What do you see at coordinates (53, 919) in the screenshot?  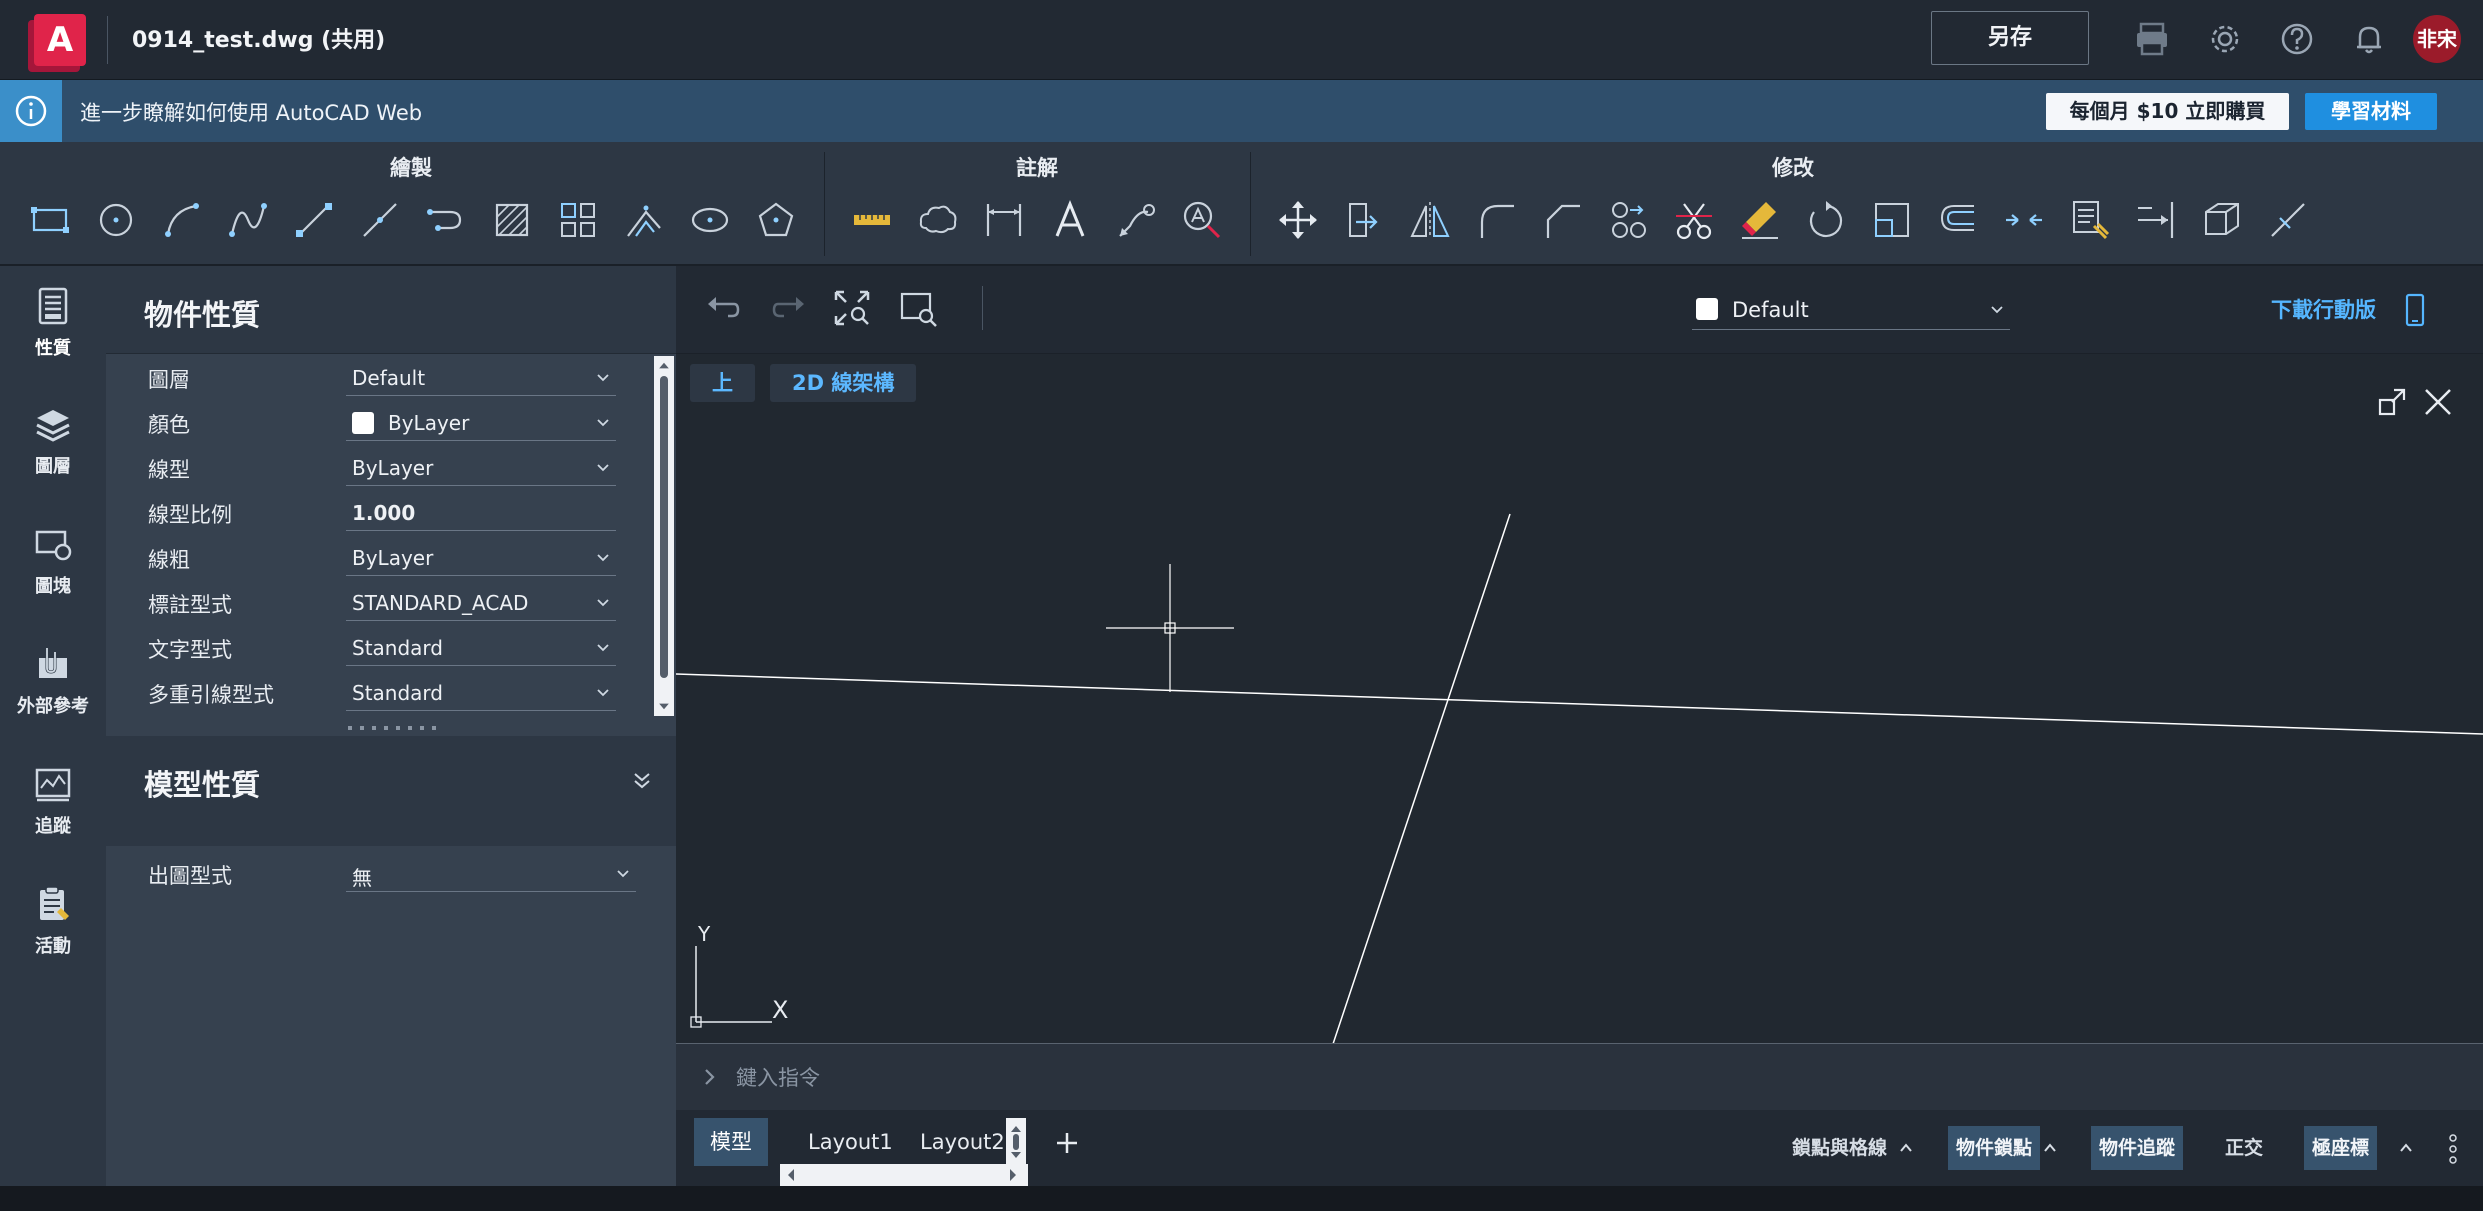 I see `sidebar-item-activity: 活動` at bounding box center [53, 919].